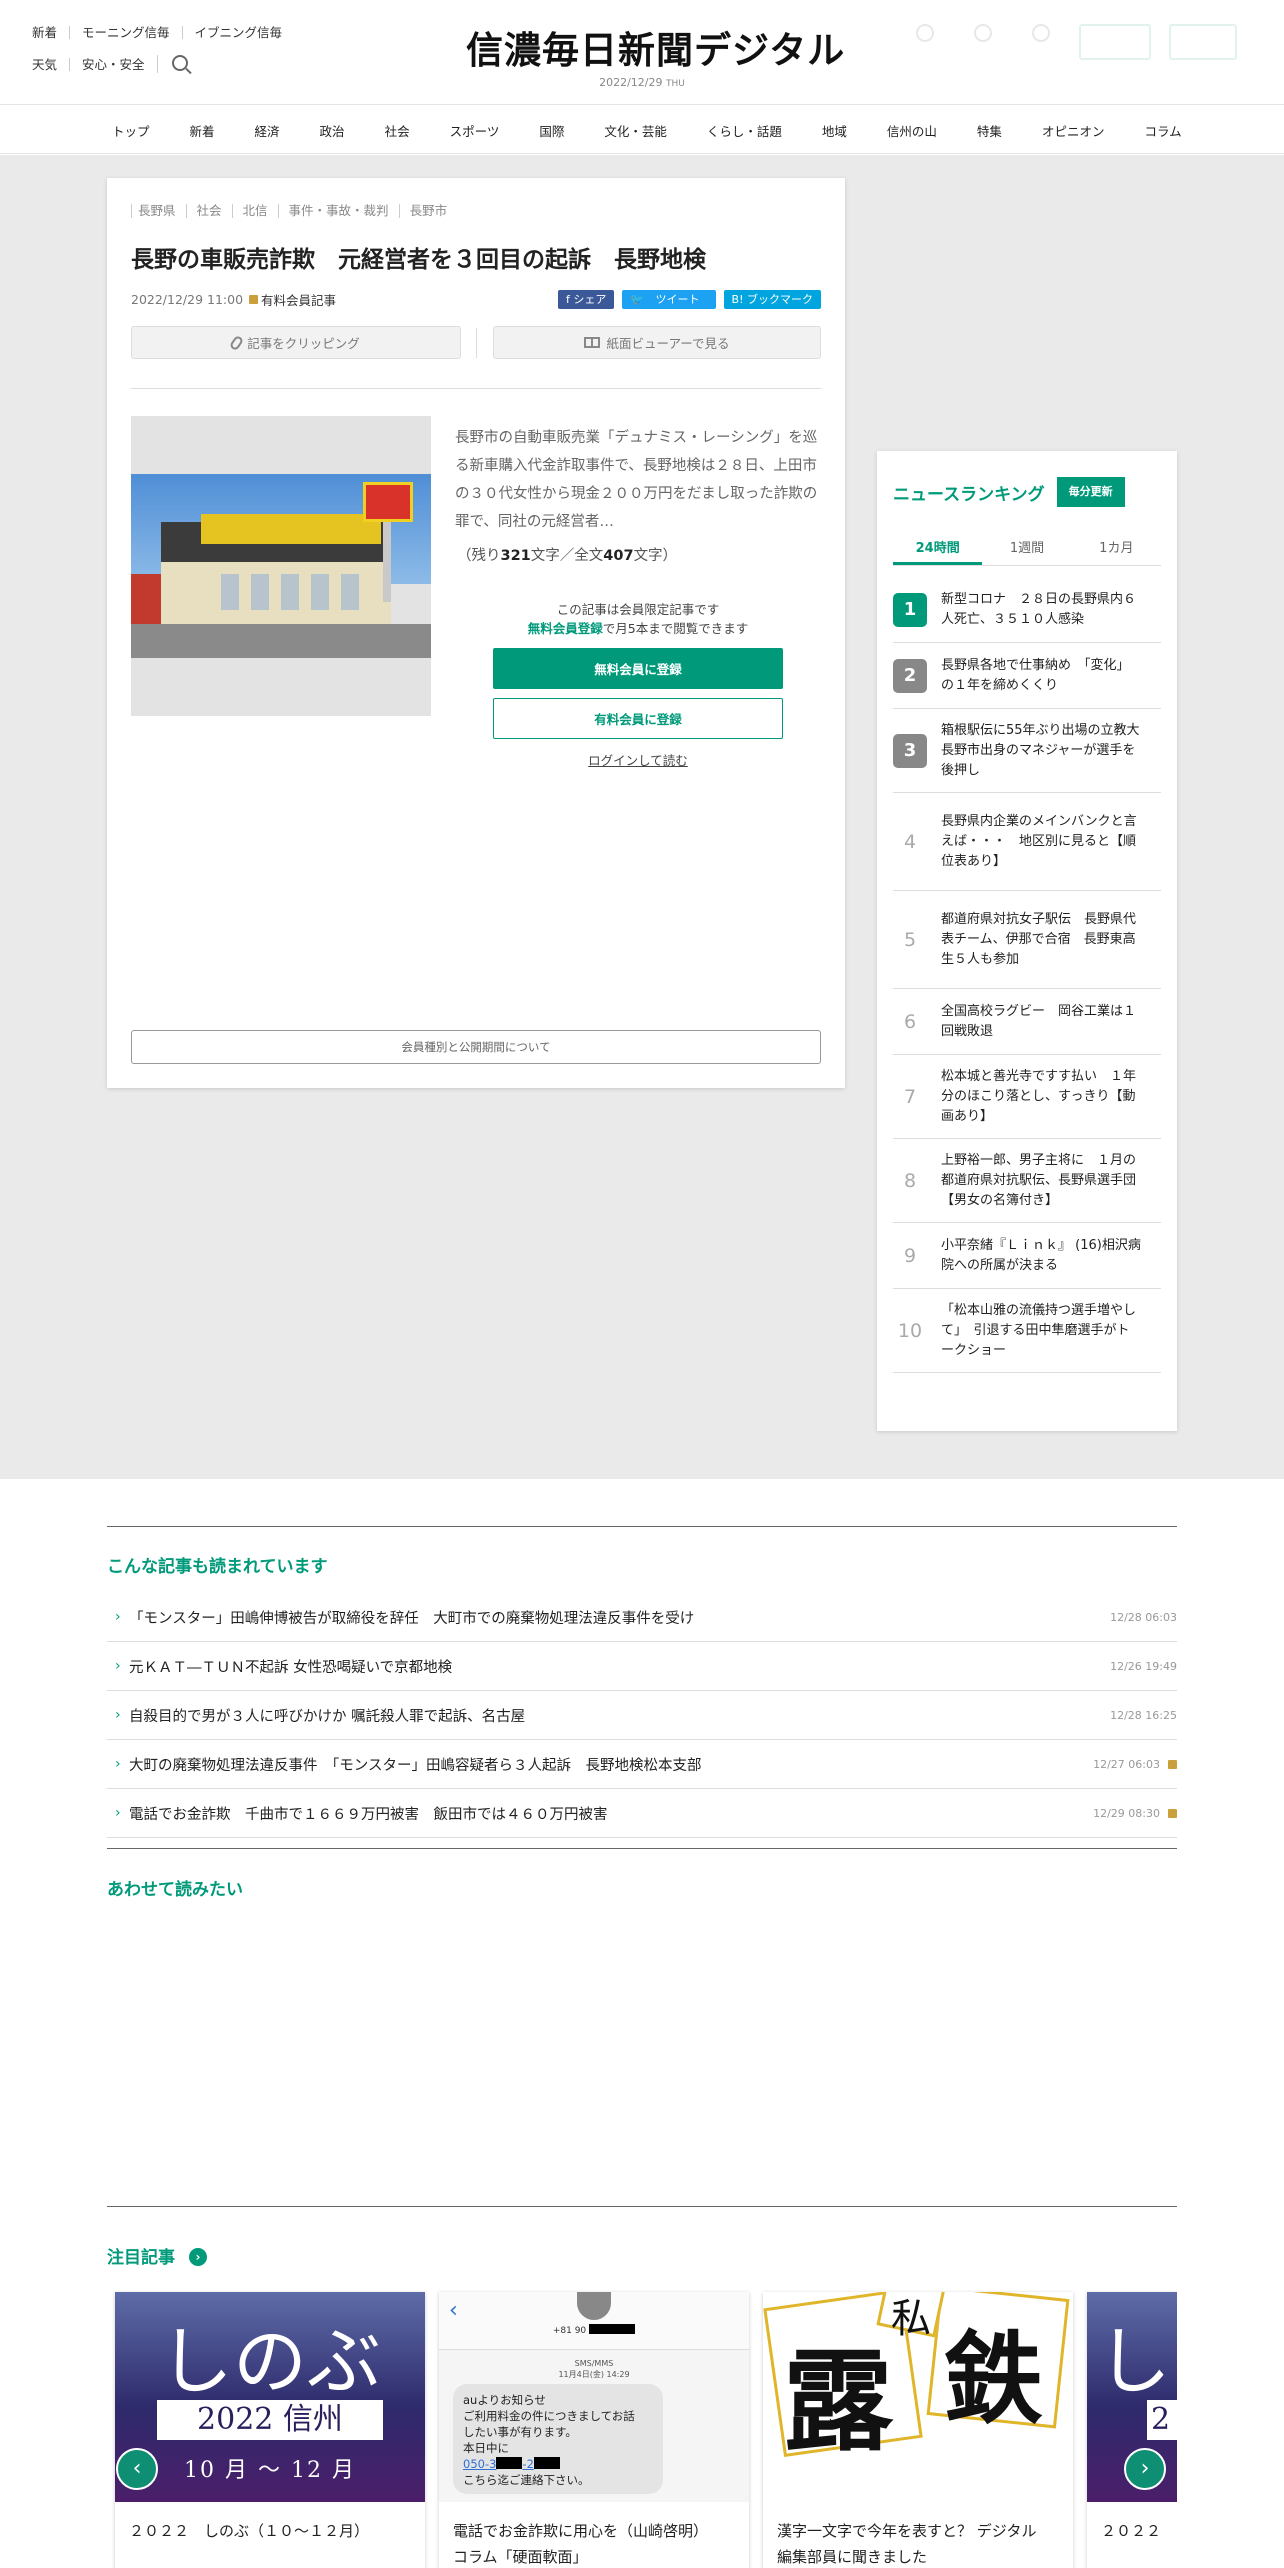 This screenshot has height=2568, width=1284. Describe the element at coordinates (1039, 1011) in the screenshot. I see `headline-line: 全国高校ラグビー 岡谷工業は１` at that location.